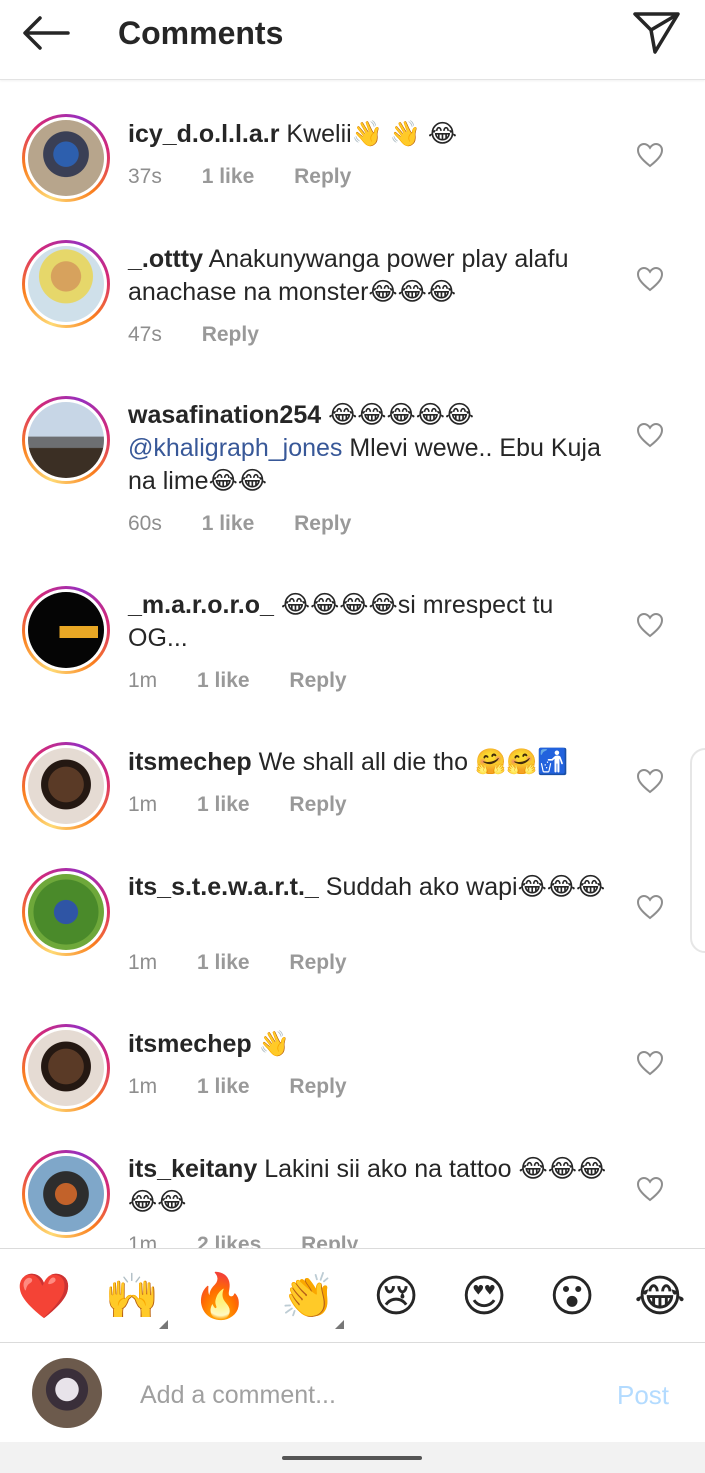 This screenshot has height=1473, width=705. Describe the element at coordinates (643, 1395) in the screenshot. I see `post-button: Post` at that location.